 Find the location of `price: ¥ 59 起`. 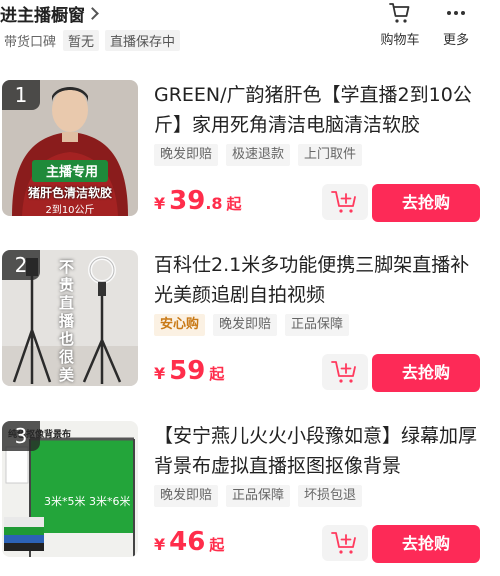

price: ¥ 59 起 is located at coordinates (189, 374).